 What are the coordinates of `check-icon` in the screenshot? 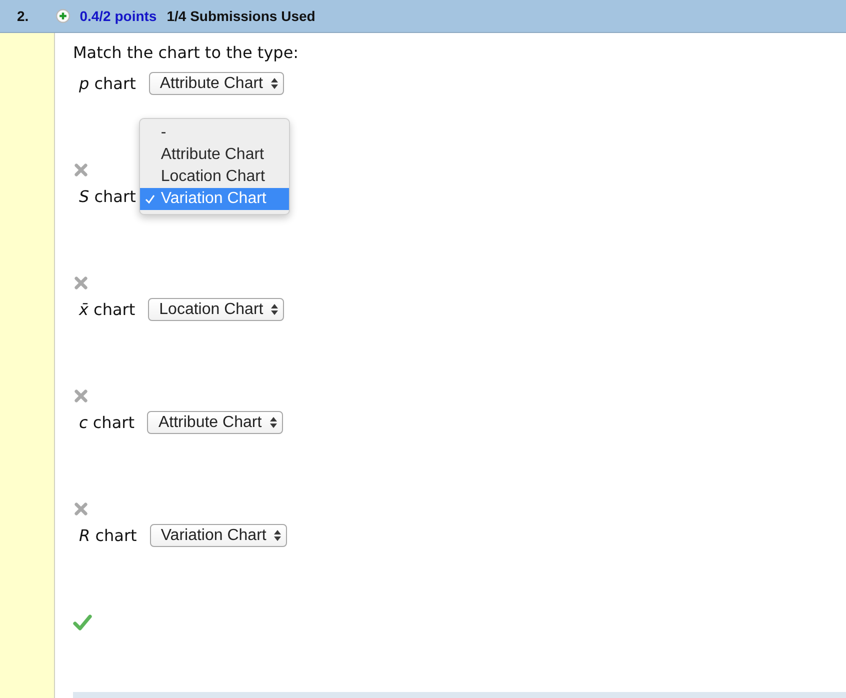 It's located at (149, 199).